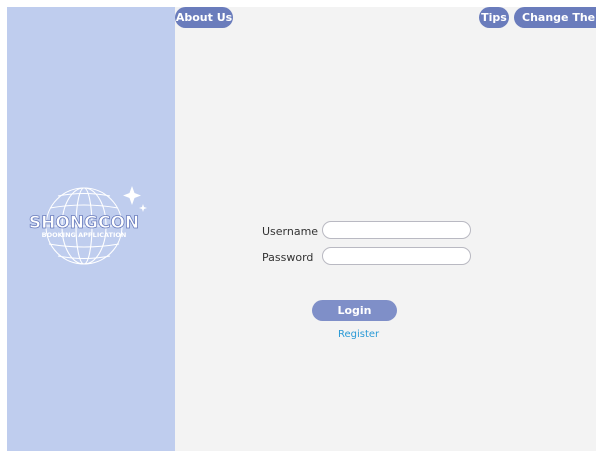 The image size is (596, 451). I want to click on change-theme-button: Change Theme, so click(555, 17).